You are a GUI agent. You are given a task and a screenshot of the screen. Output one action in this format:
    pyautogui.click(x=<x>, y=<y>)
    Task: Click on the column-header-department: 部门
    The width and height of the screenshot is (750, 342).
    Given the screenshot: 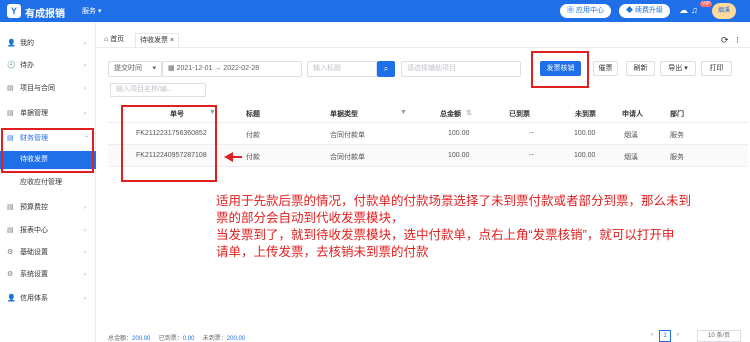 What is the action you would take?
    pyautogui.click(x=677, y=114)
    